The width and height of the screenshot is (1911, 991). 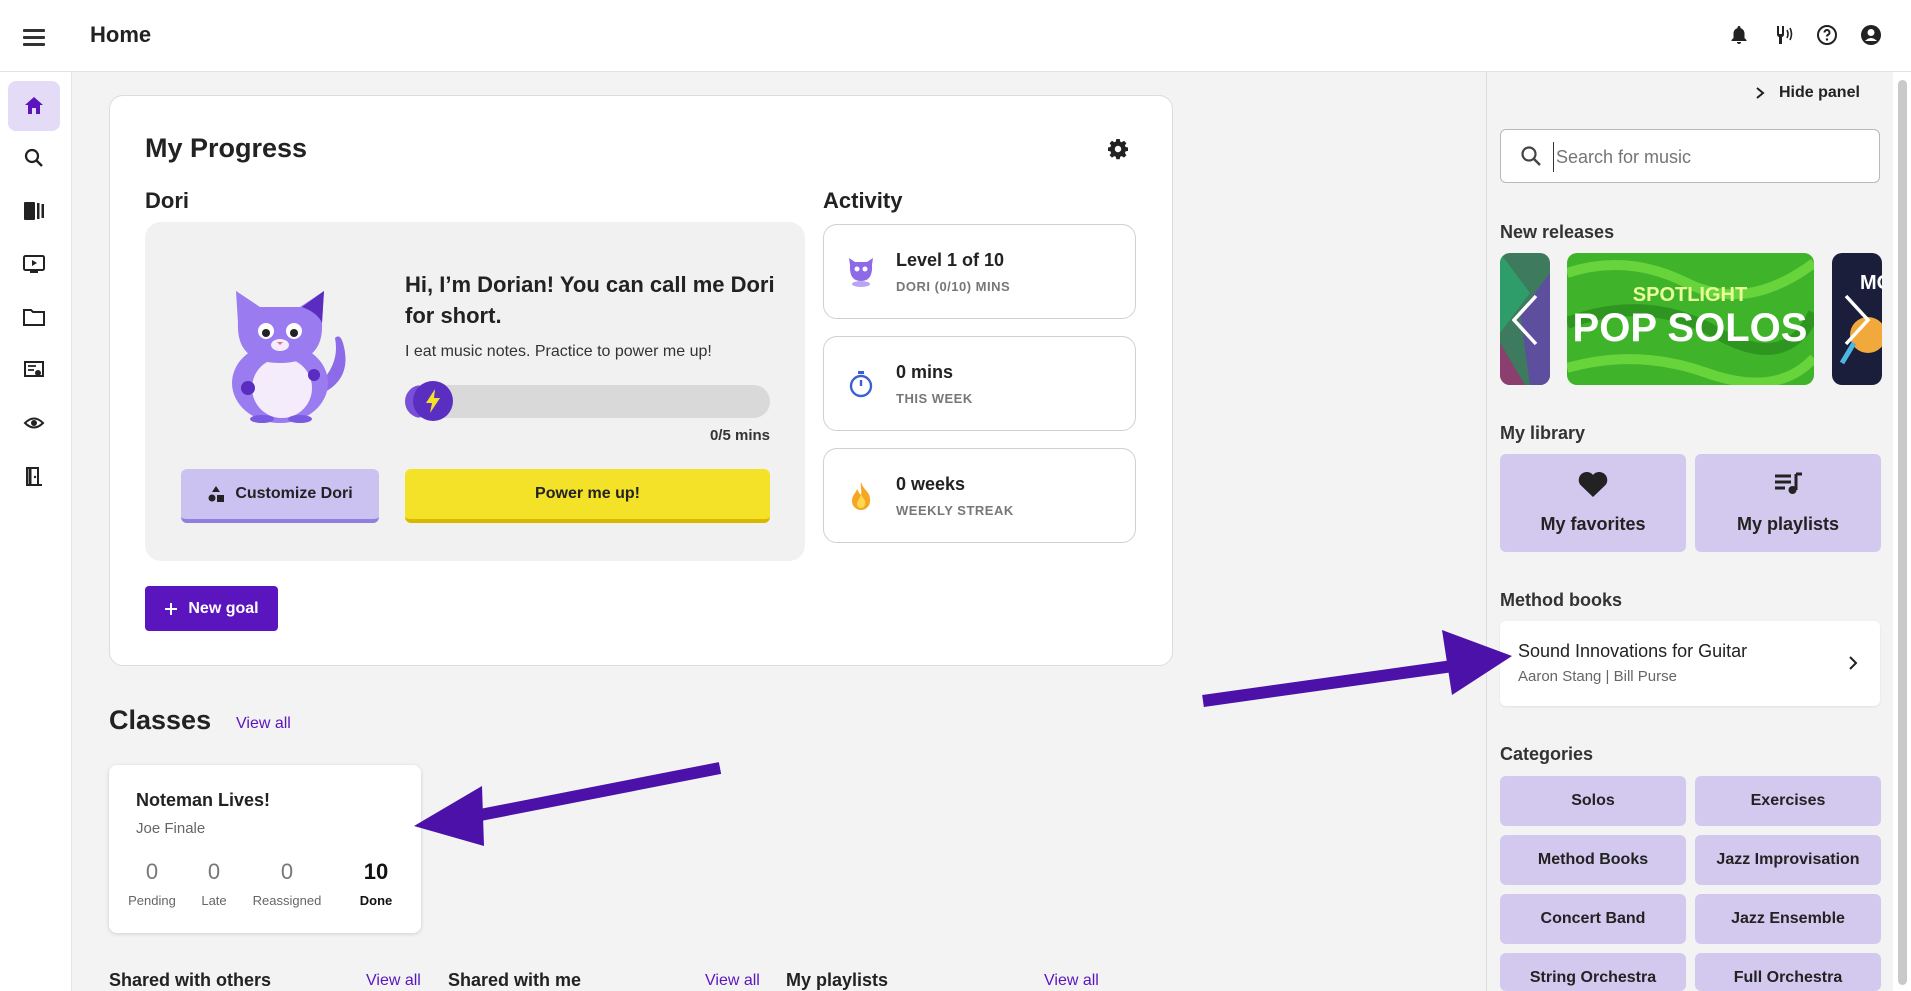 What do you see at coordinates (1557, 232) in the screenshot?
I see `new-releases-title: New releases` at bounding box center [1557, 232].